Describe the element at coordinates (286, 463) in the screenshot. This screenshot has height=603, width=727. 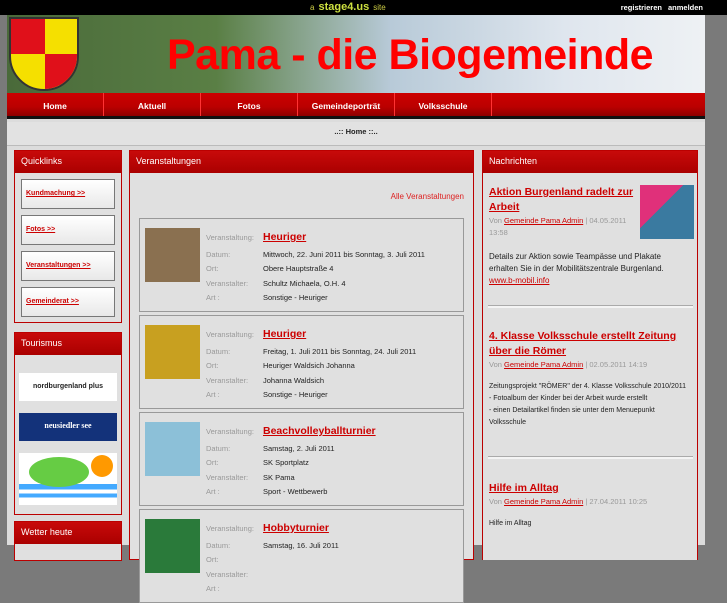
I see `event-place: SK Sportplatz` at that location.